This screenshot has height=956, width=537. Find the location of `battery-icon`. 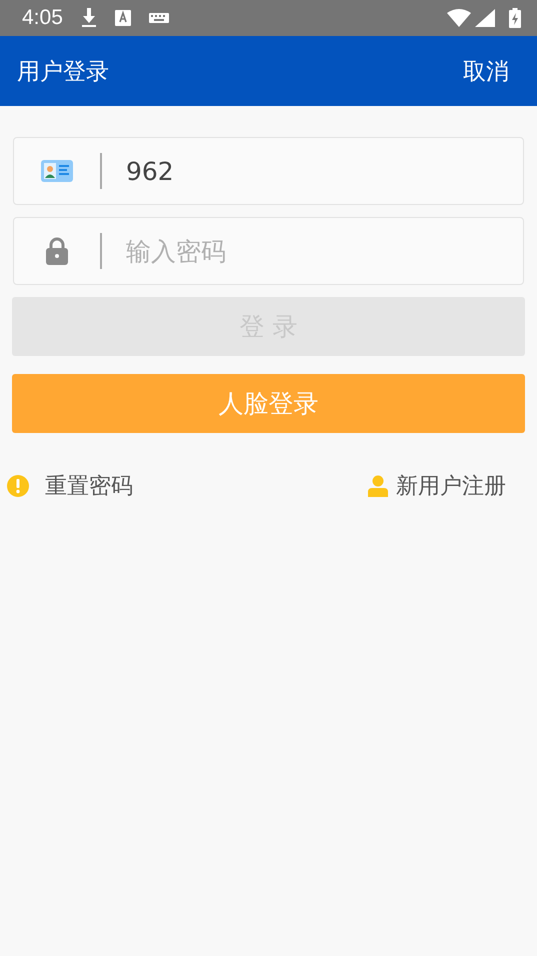

battery-icon is located at coordinates (515, 18).